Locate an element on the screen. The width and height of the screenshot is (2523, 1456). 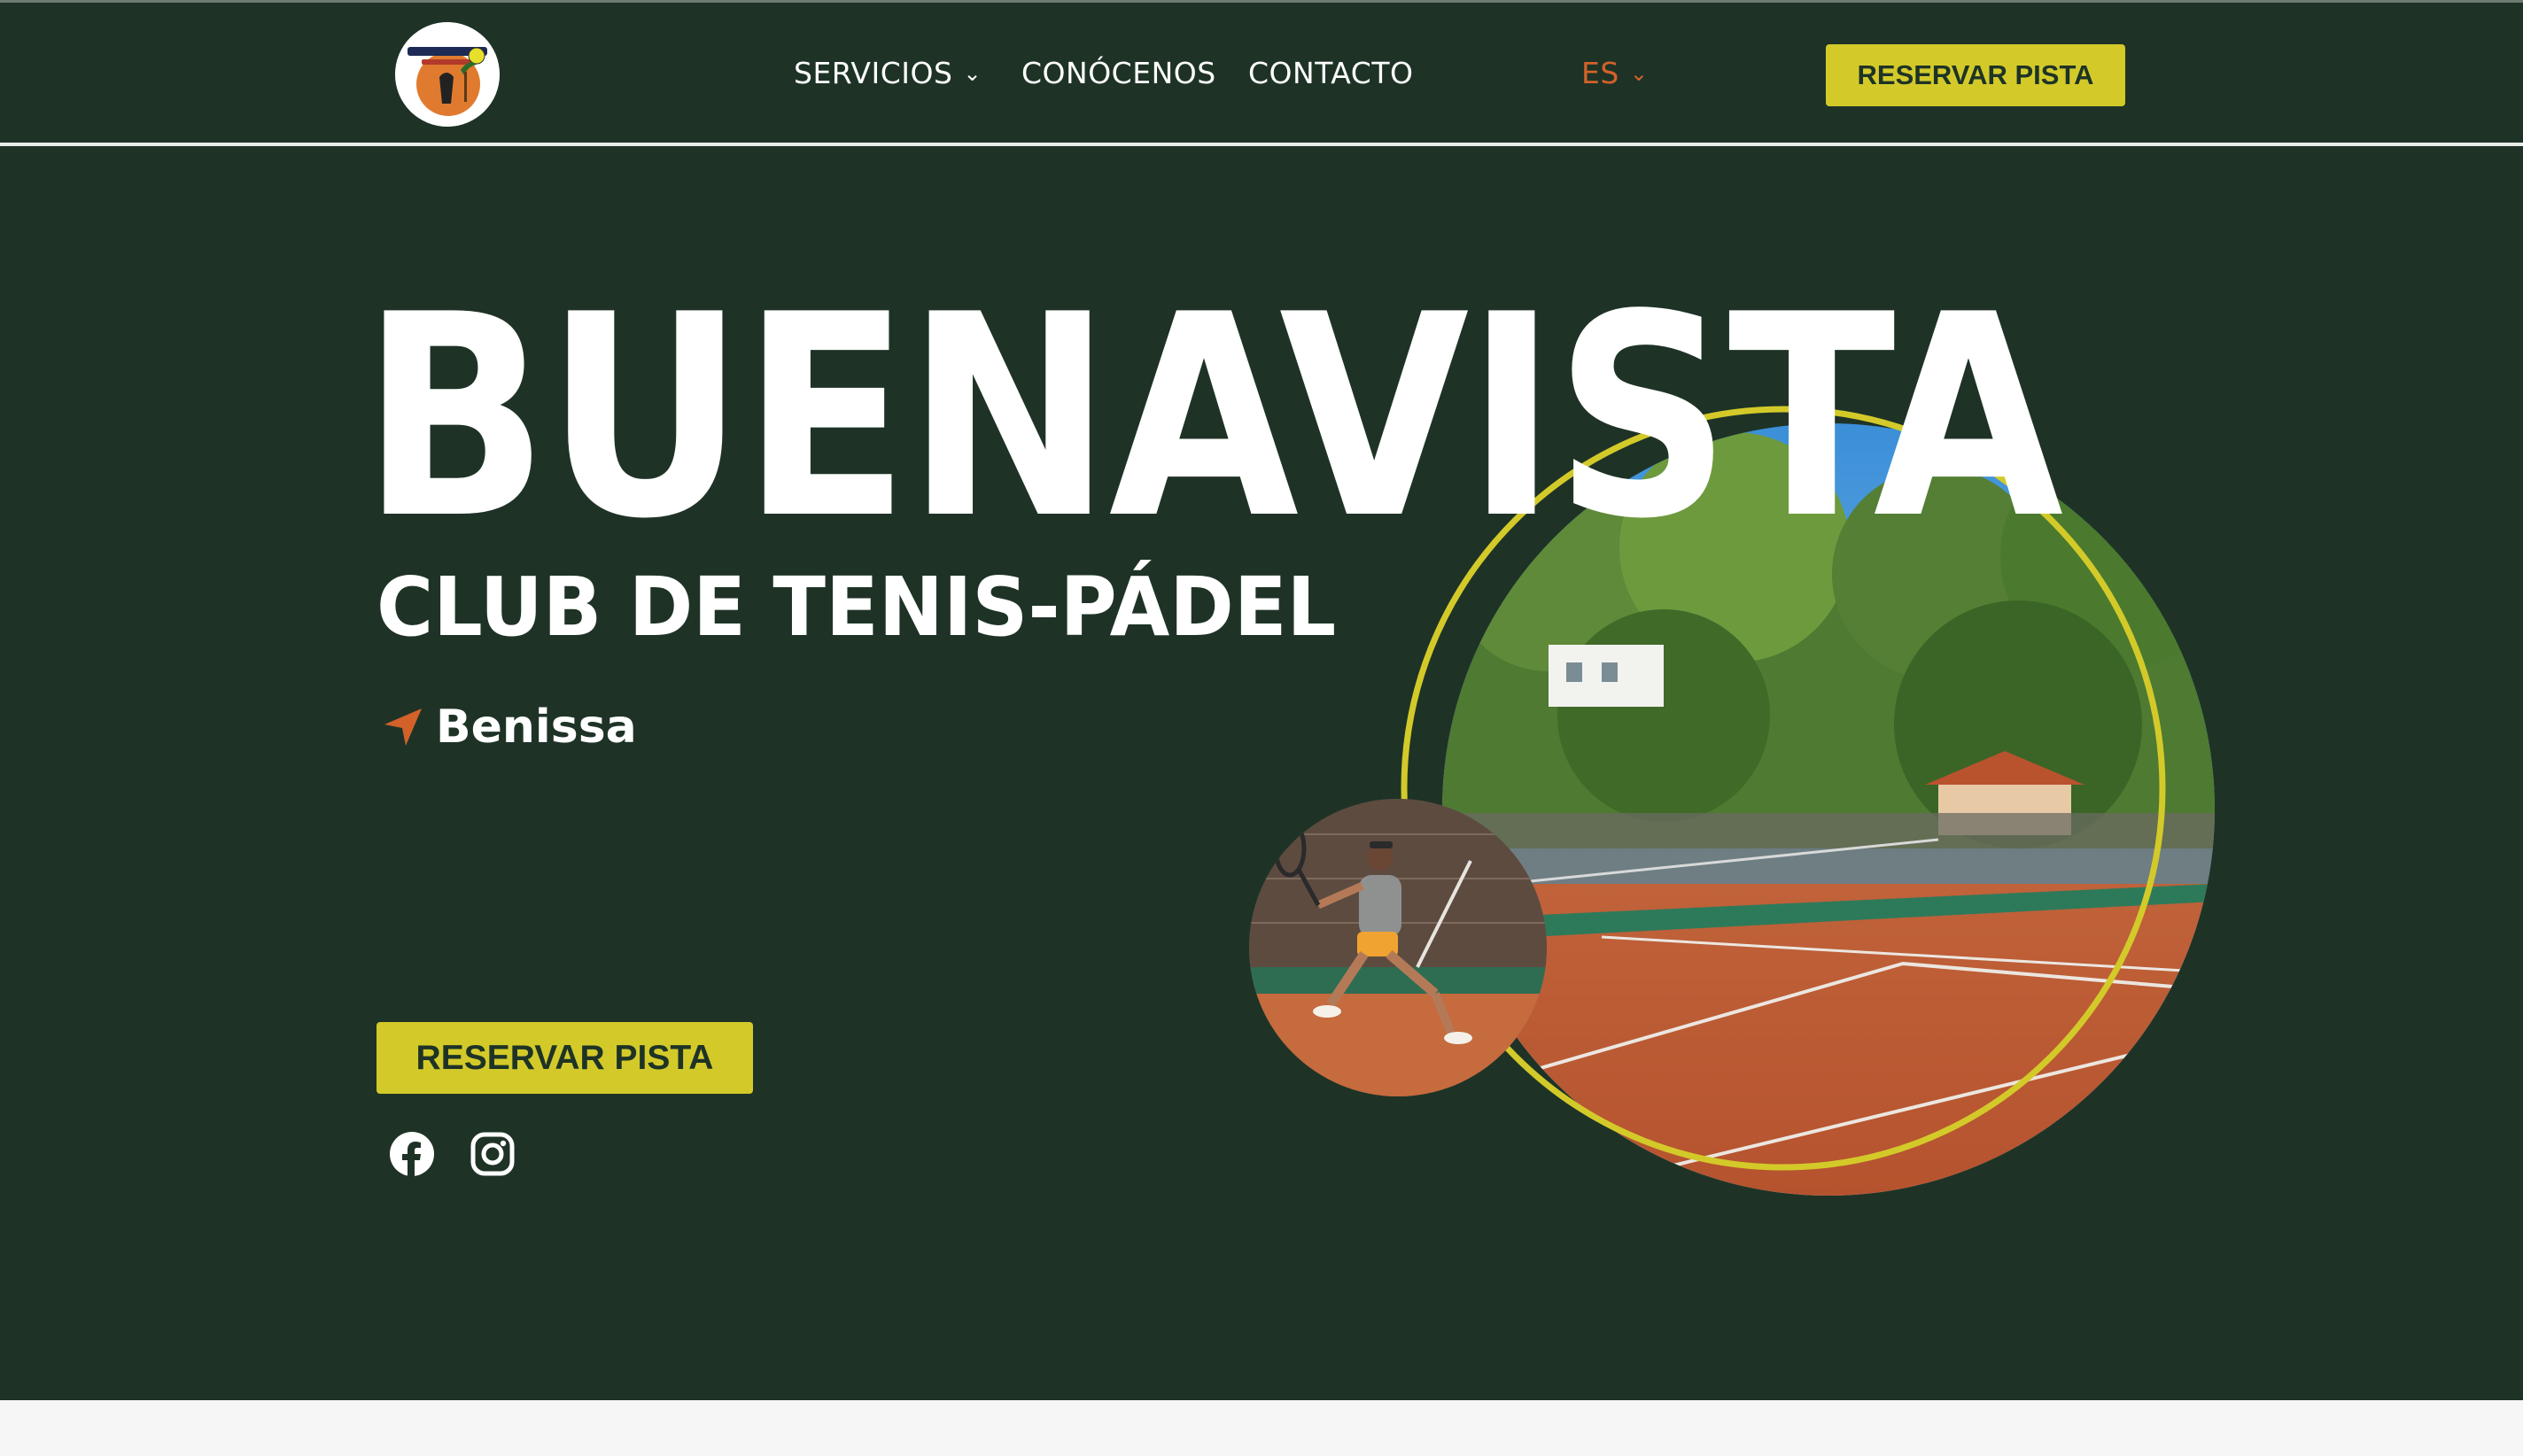
language-current: ES is located at coordinates (1600, 73).